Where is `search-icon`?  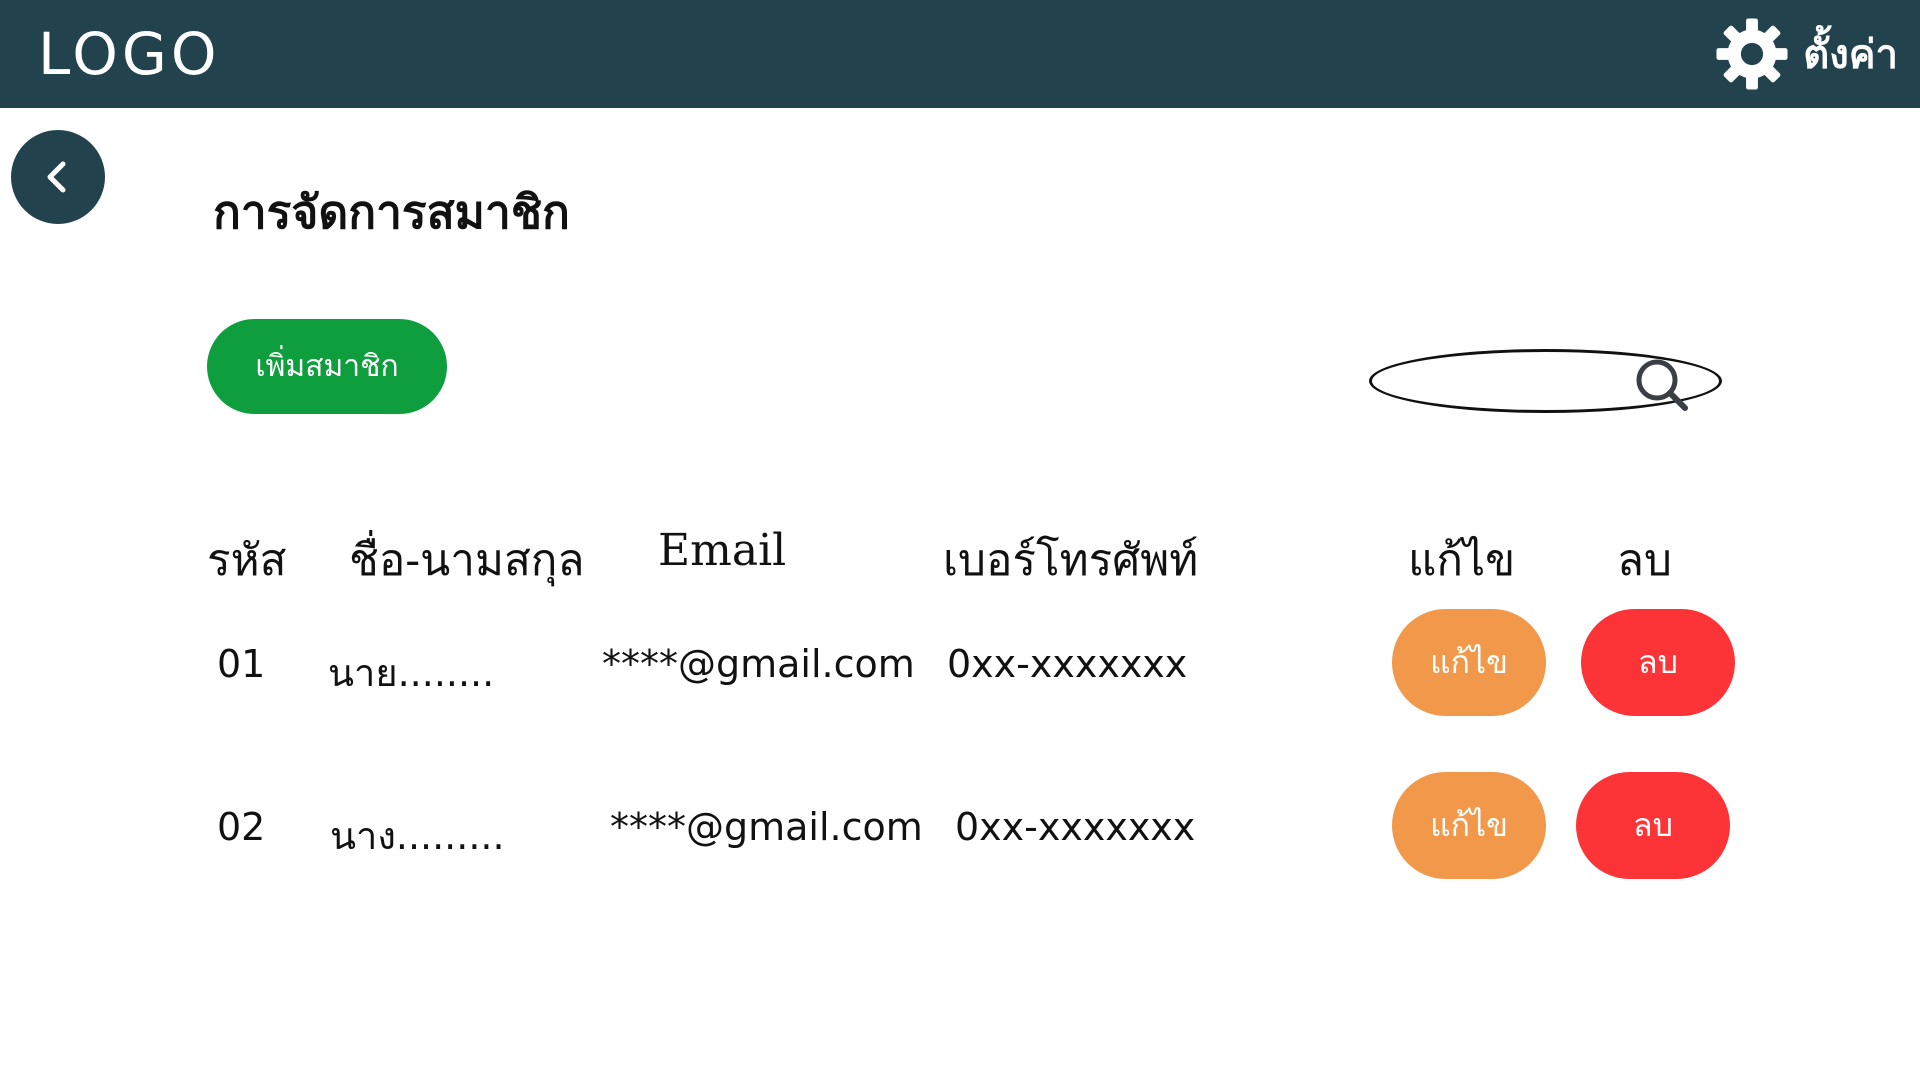 search-icon is located at coordinates (1662, 385).